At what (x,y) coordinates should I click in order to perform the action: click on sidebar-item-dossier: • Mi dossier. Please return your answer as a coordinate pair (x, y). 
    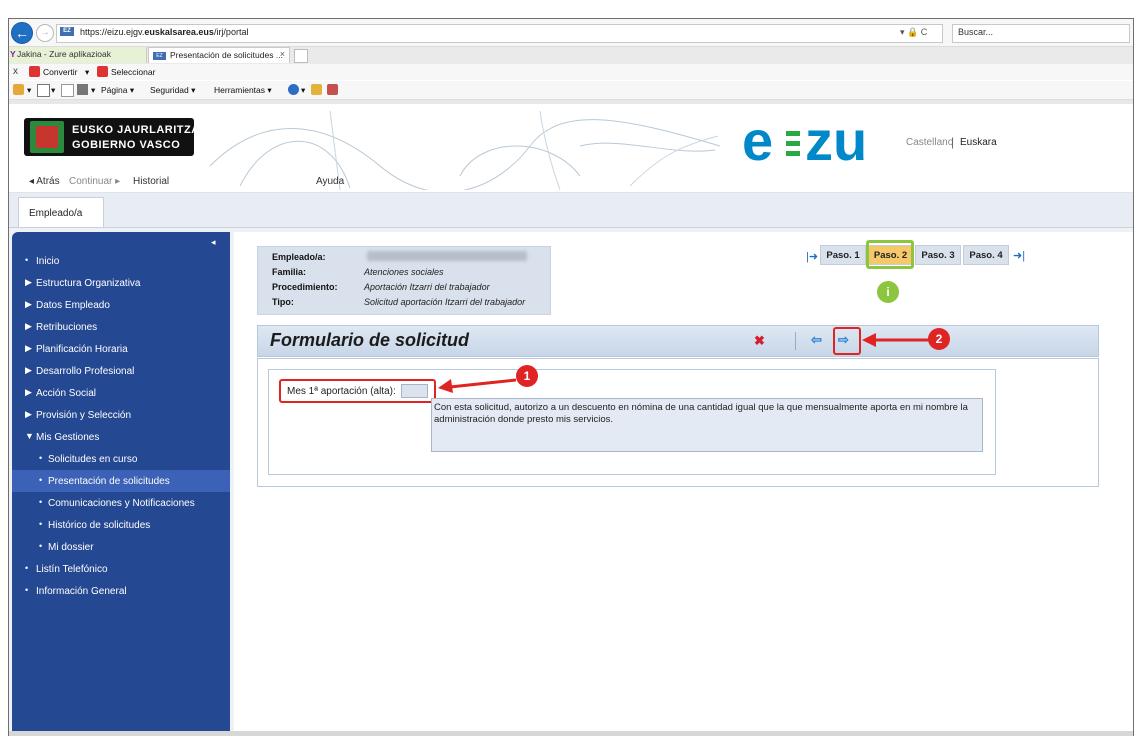
    Looking at the image, I should click on (121, 547).